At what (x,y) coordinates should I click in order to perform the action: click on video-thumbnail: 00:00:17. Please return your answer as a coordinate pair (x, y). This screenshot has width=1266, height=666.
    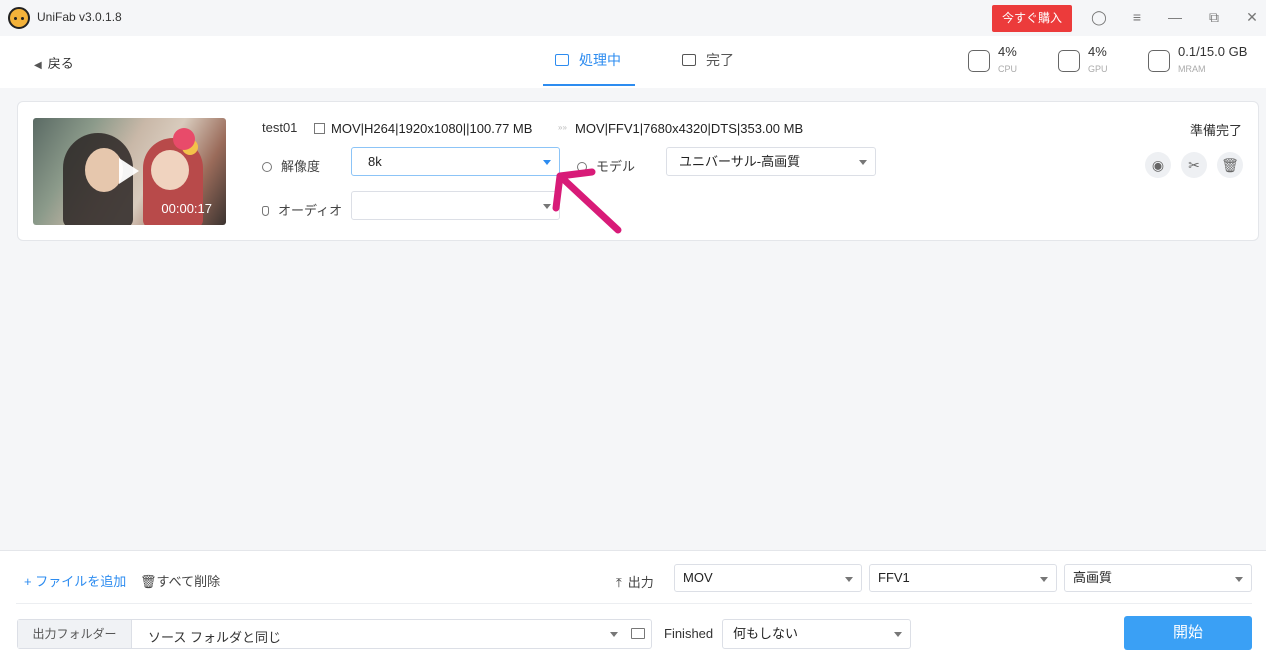
    Looking at the image, I should click on (129, 171).